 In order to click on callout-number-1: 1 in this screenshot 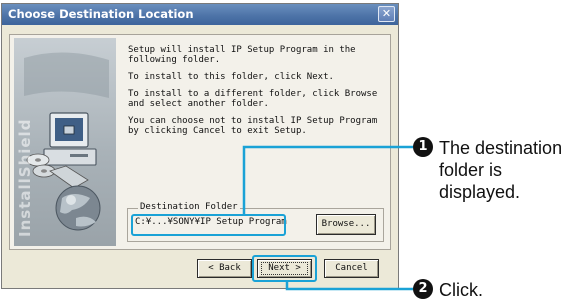, I will do `click(423, 147)`.